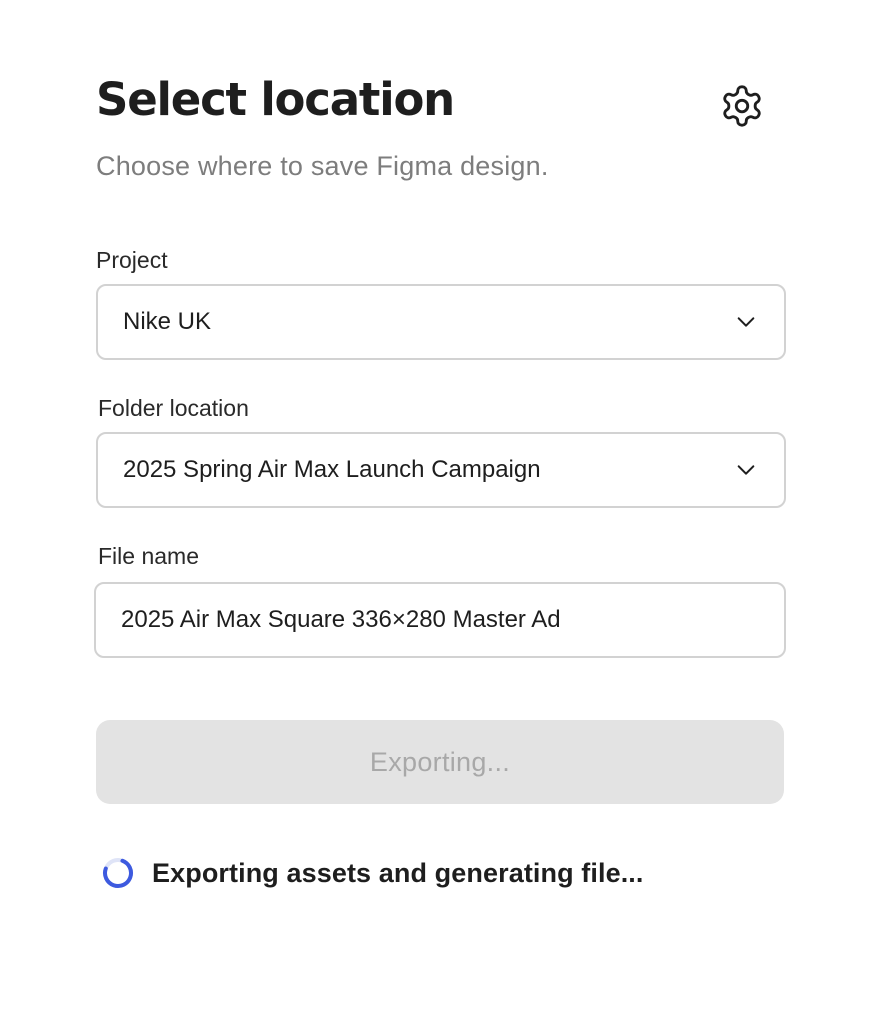  I want to click on file-name-field: 2025 Air Max Square 336×280 Master Ad, so click(440, 620).